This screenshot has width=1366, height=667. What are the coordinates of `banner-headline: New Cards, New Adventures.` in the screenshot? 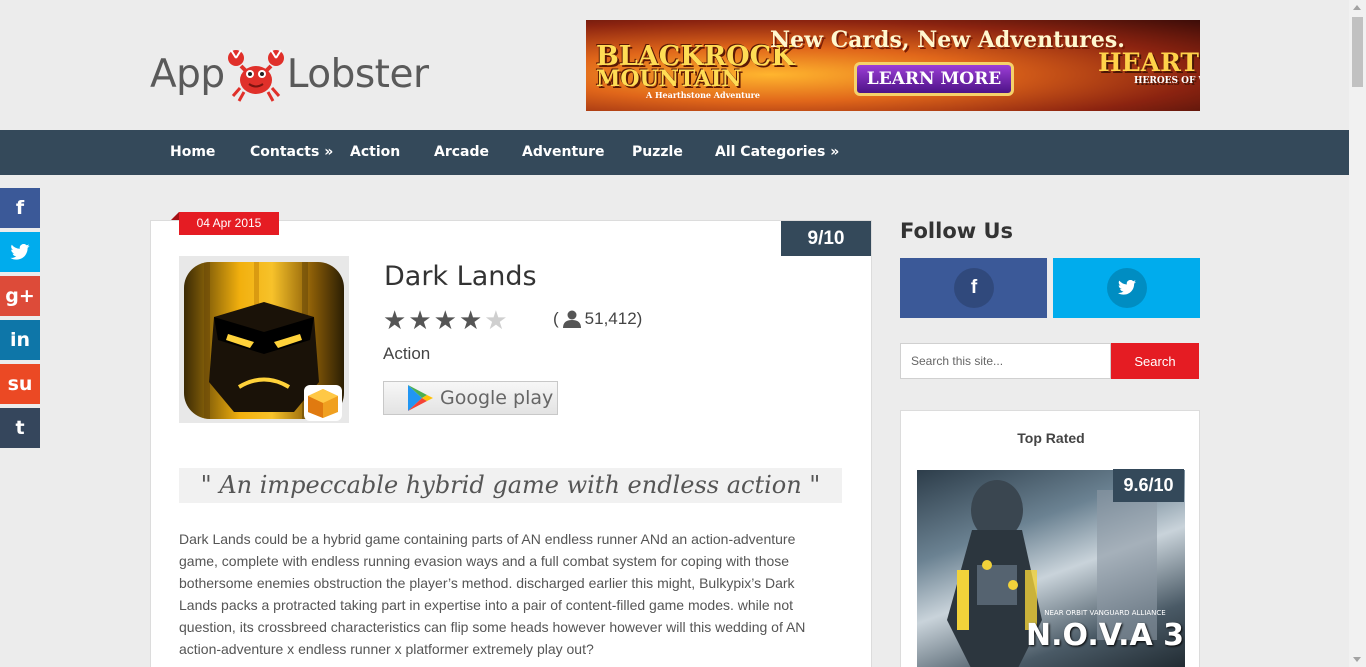 It's located at (947, 40).